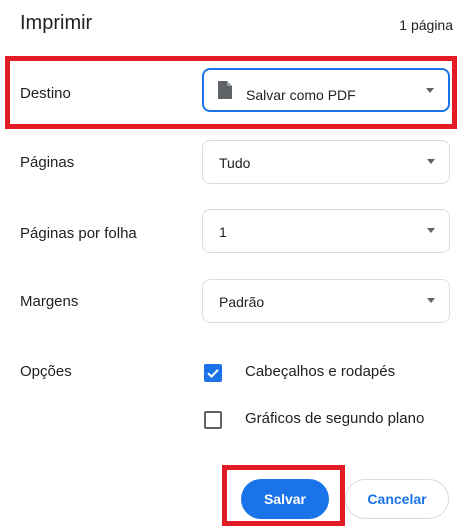  I want to click on page-count: 1 página, so click(426, 25).